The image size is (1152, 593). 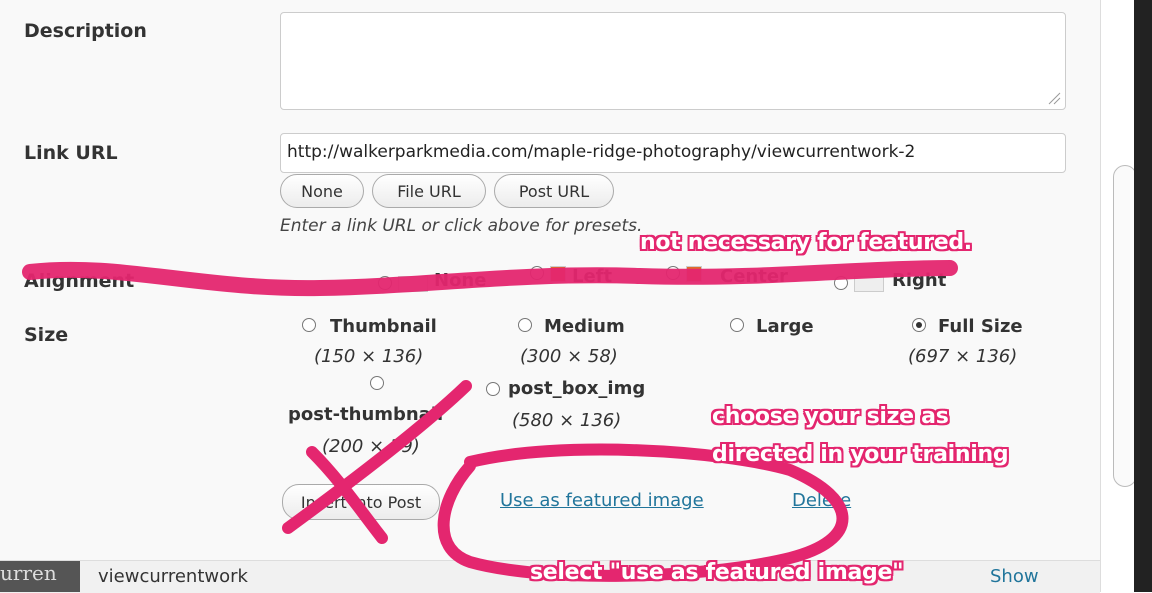 What do you see at coordinates (490, 278) in the screenshot?
I see `strike-through-mark` at bounding box center [490, 278].